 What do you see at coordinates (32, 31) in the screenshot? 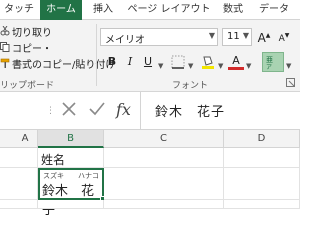
I see `cut-button: 切り取り` at bounding box center [32, 31].